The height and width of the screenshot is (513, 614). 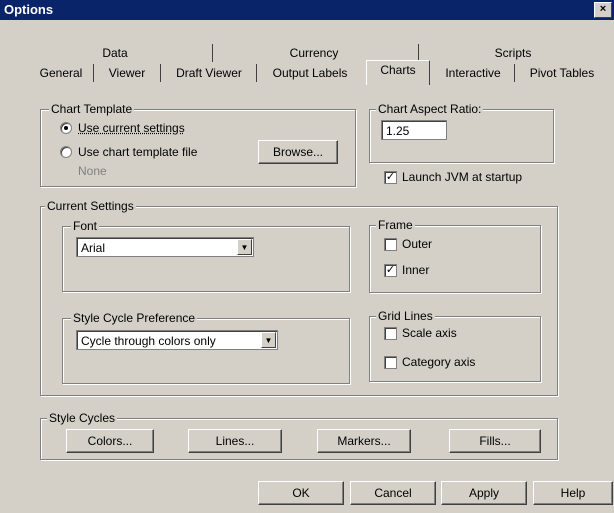 What do you see at coordinates (405, 316) in the screenshot?
I see `grid-lines-label: Grid Lines` at bounding box center [405, 316].